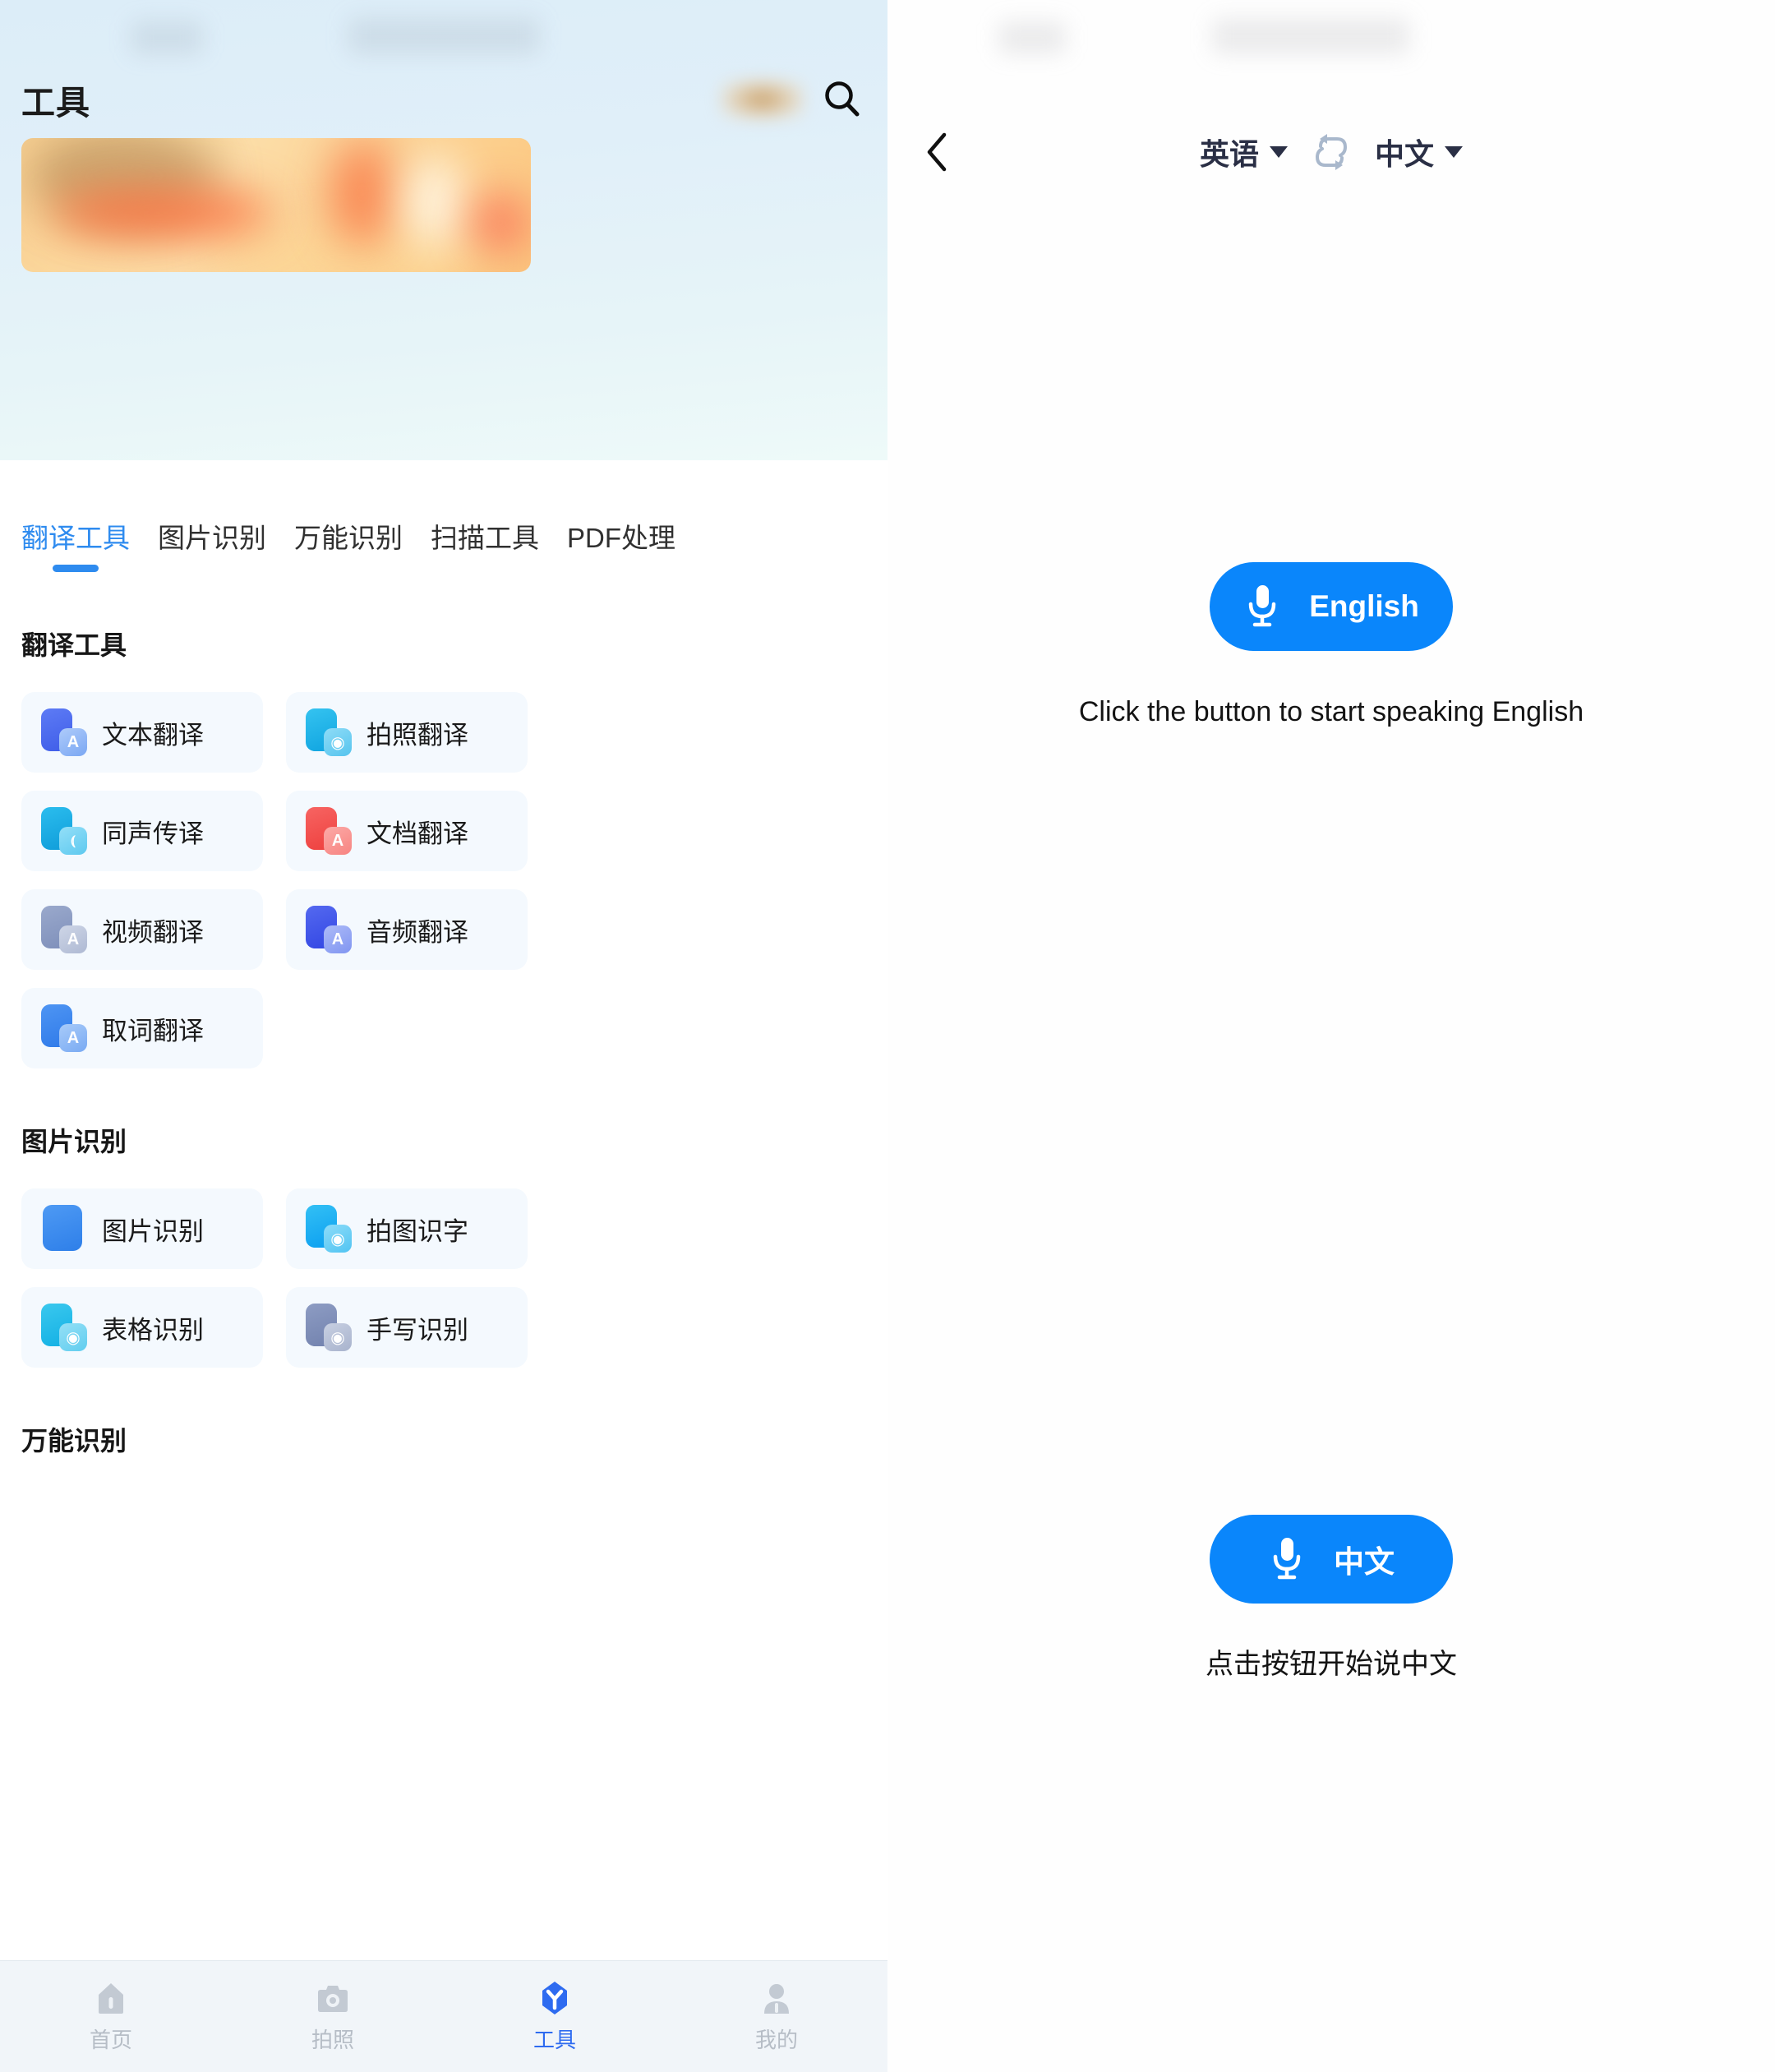 The width and height of the screenshot is (1775, 2072). Describe the element at coordinates (1364, 606) in the screenshot. I see `english-mic-label: English` at that location.